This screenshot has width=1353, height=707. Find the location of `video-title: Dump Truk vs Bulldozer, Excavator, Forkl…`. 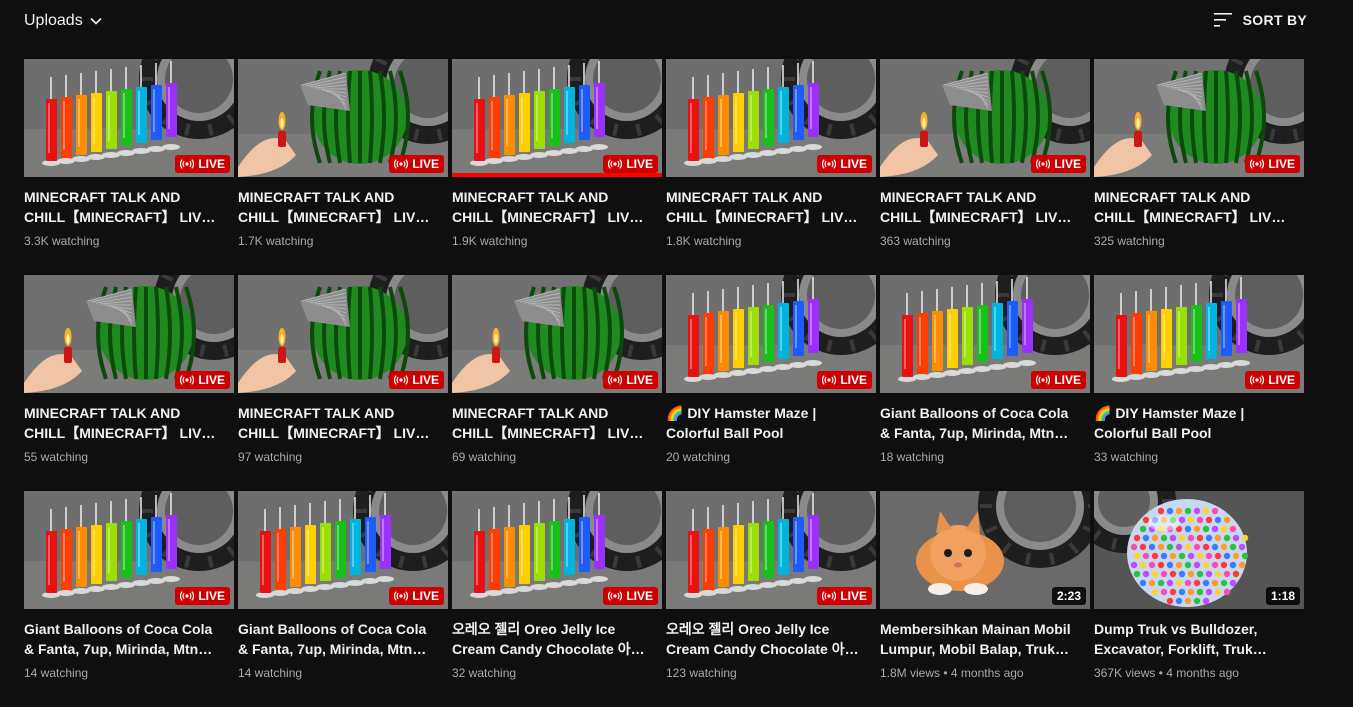

video-title: Dump Truk vs Bulldozer, Excavator, Forkl… is located at coordinates (1192, 639).